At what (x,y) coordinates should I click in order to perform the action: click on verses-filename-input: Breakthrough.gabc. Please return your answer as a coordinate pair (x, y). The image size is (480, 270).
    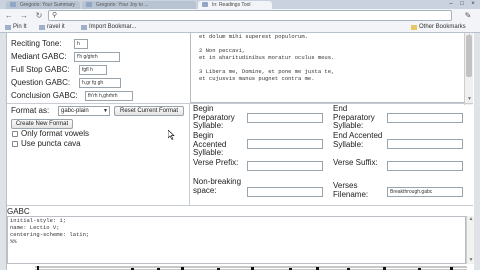
    Looking at the image, I should click on (425, 192).